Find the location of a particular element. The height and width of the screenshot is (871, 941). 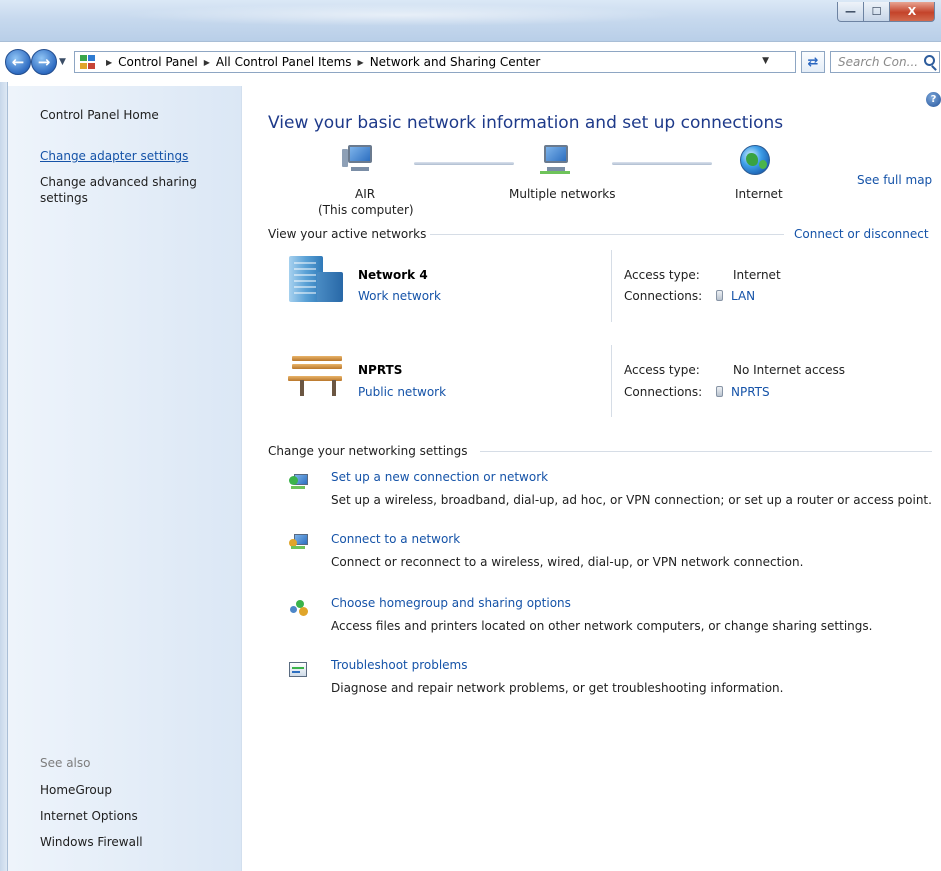

back-button: ← is located at coordinates (18, 62).